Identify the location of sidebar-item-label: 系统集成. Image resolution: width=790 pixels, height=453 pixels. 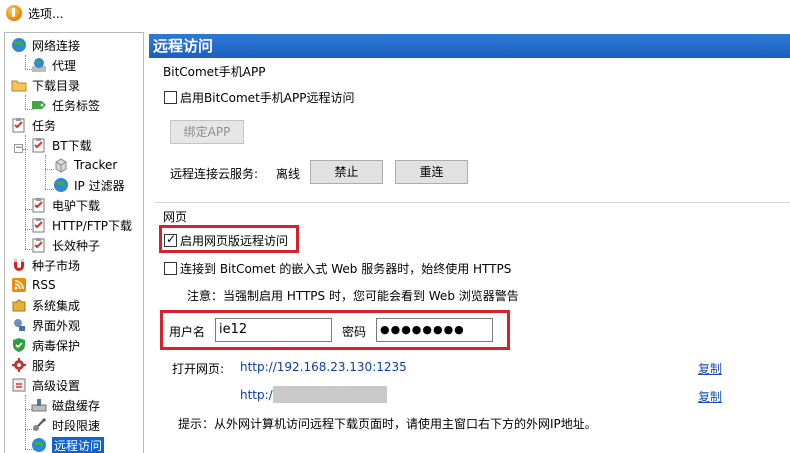
(56, 305).